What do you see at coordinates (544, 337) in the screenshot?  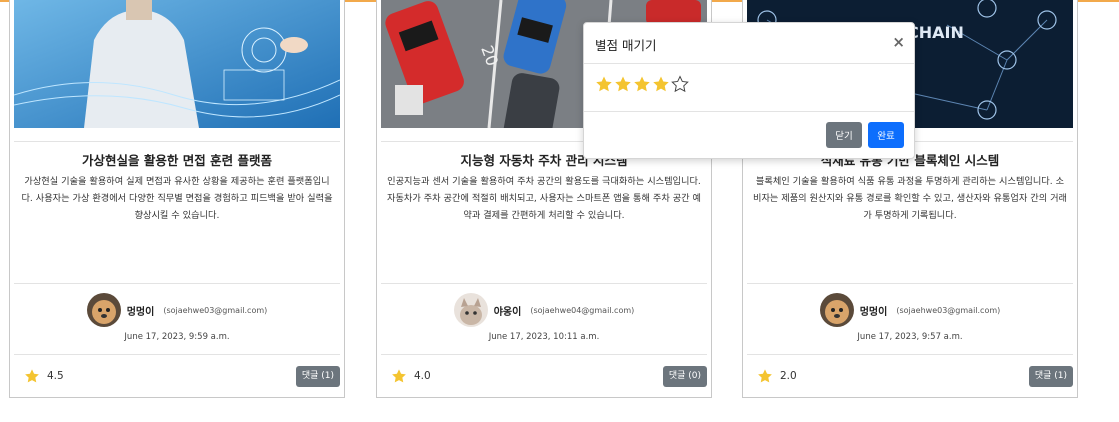 I see `post-date: June 17, 2023, 10:11 a.m.` at bounding box center [544, 337].